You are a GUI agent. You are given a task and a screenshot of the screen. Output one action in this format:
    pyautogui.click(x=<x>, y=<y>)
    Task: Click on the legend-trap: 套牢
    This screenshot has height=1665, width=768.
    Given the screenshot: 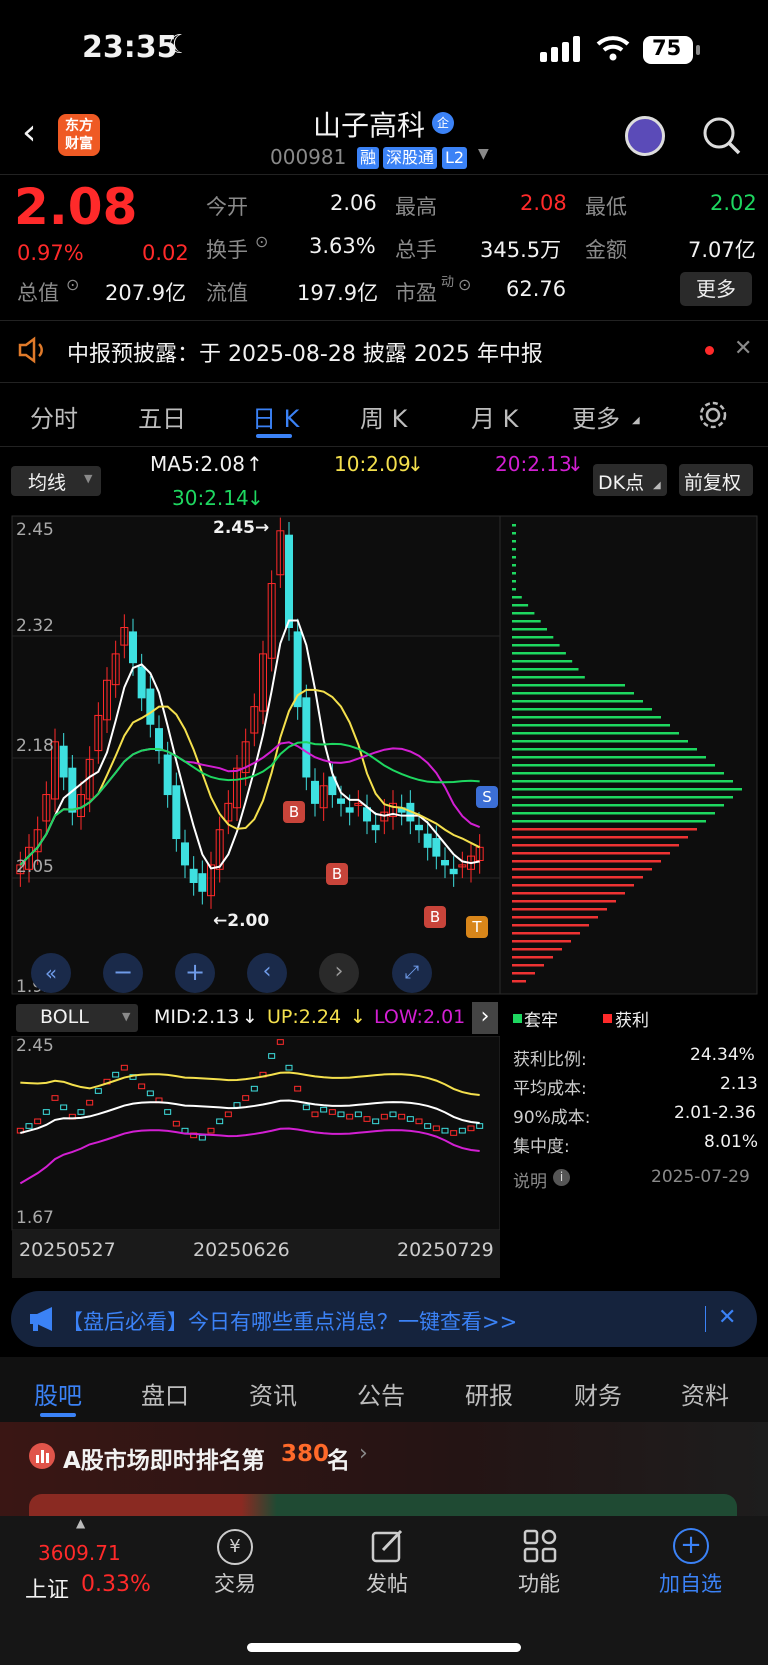 What is the action you would take?
    pyautogui.click(x=541, y=1021)
    